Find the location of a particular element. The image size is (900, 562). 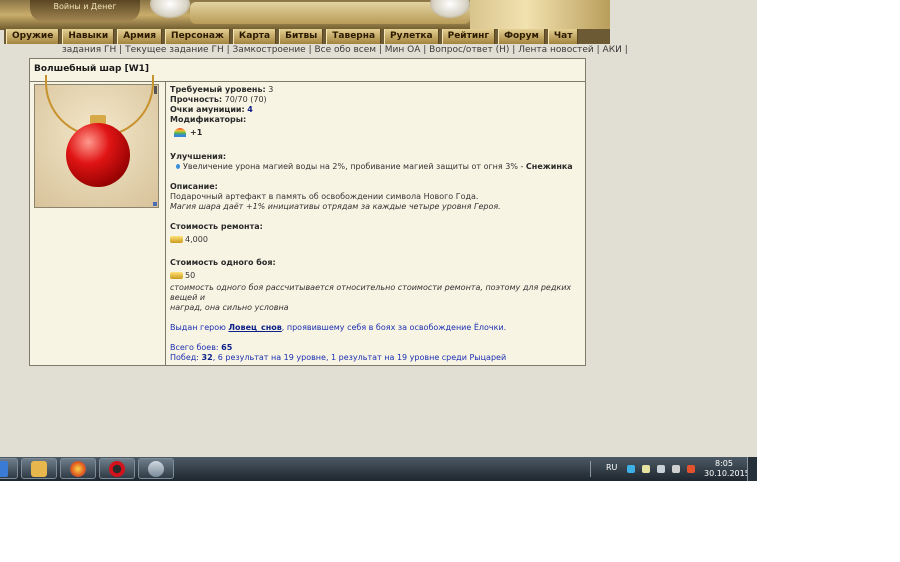

rainbow-icon is located at coordinates (180, 132).